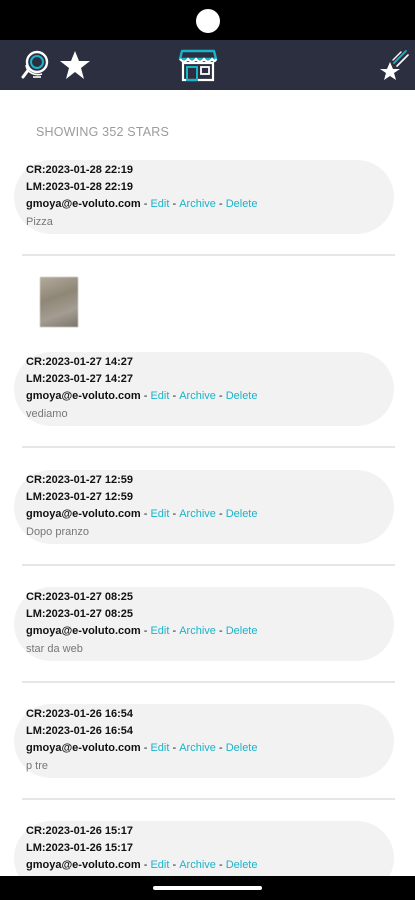 The width and height of the screenshot is (415, 900). What do you see at coordinates (394, 65) in the screenshot?
I see `shooting-star-icon` at bounding box center [394, 65].